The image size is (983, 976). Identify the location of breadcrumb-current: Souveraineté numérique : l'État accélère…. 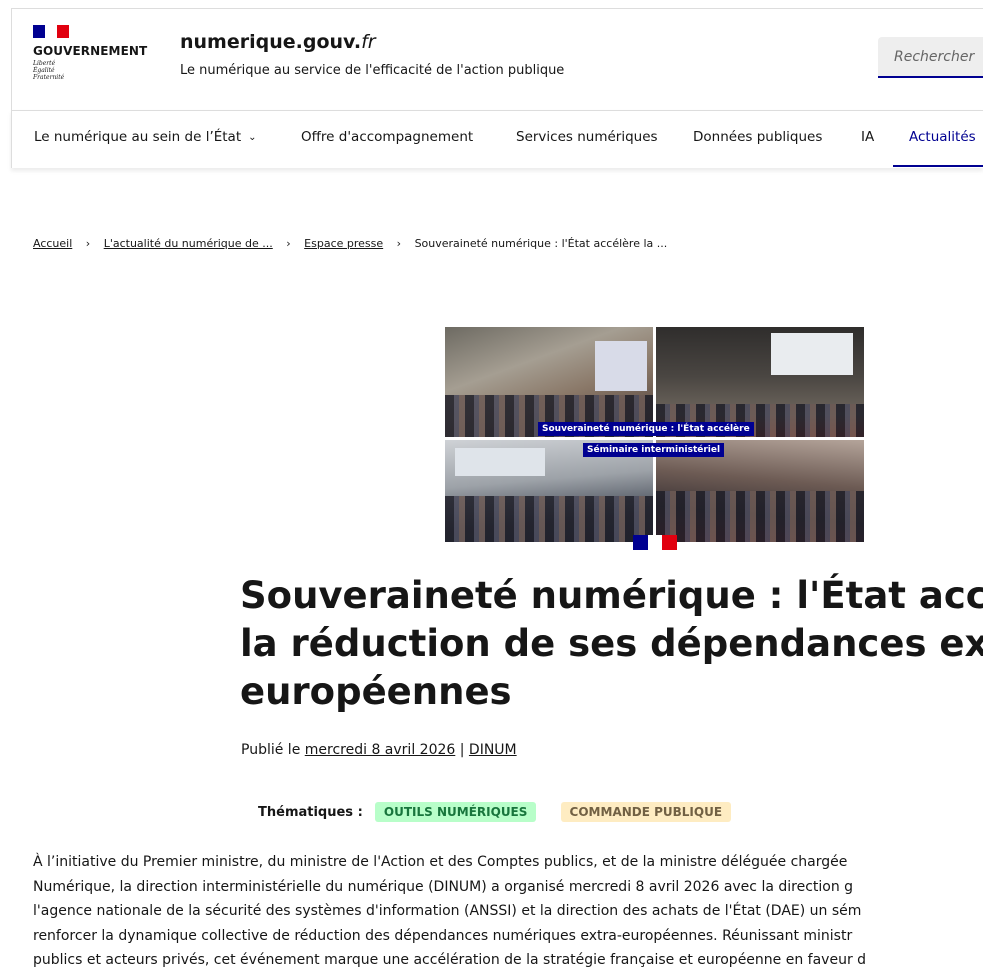
(541, 243).